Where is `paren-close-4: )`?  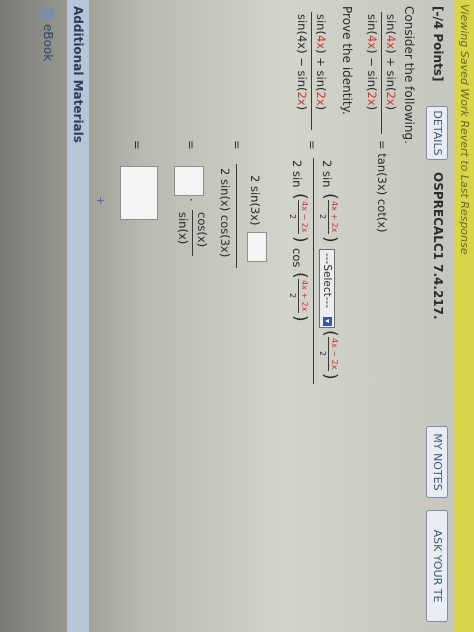
paren-close-4: ) is located at coordinates (300, 318).